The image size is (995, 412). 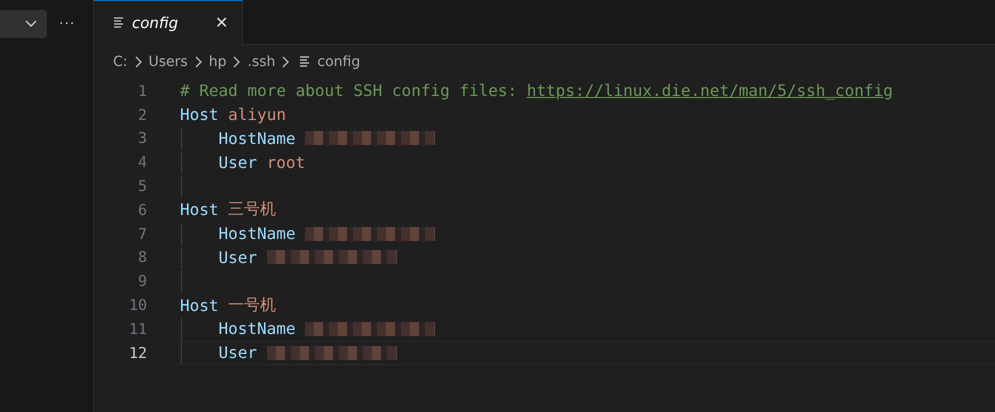 I want to click on editor-tab: config ✕, so click(x=168, y=22).